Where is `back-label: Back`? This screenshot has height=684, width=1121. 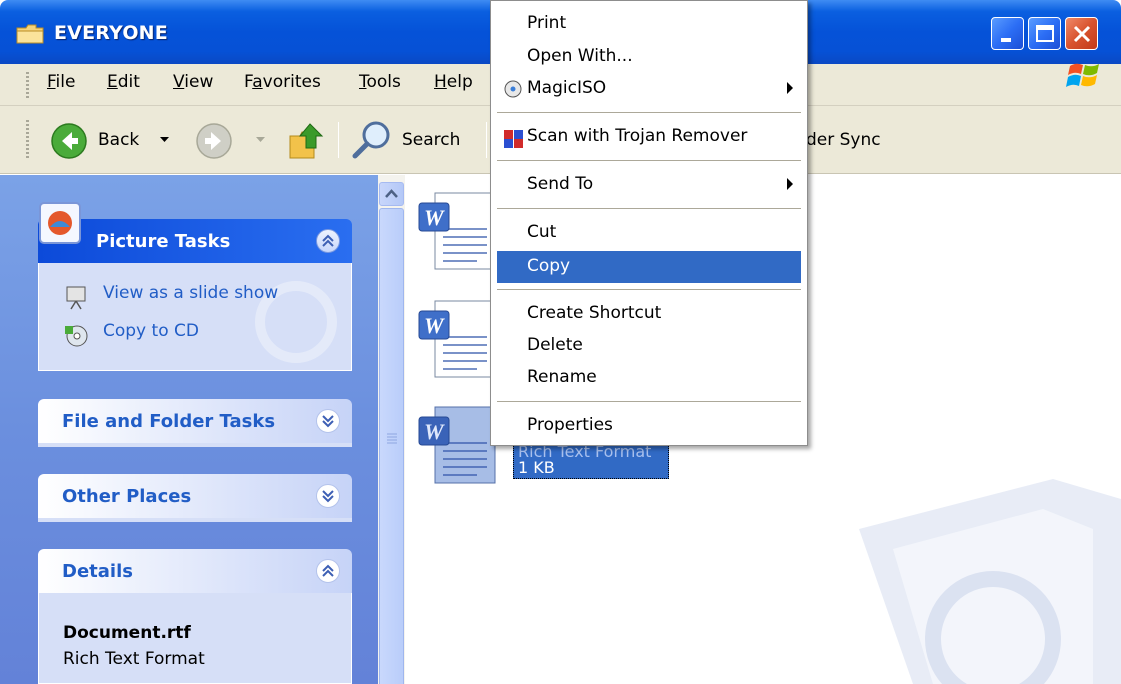 back-label: Back is located at coordinates (118, 140).